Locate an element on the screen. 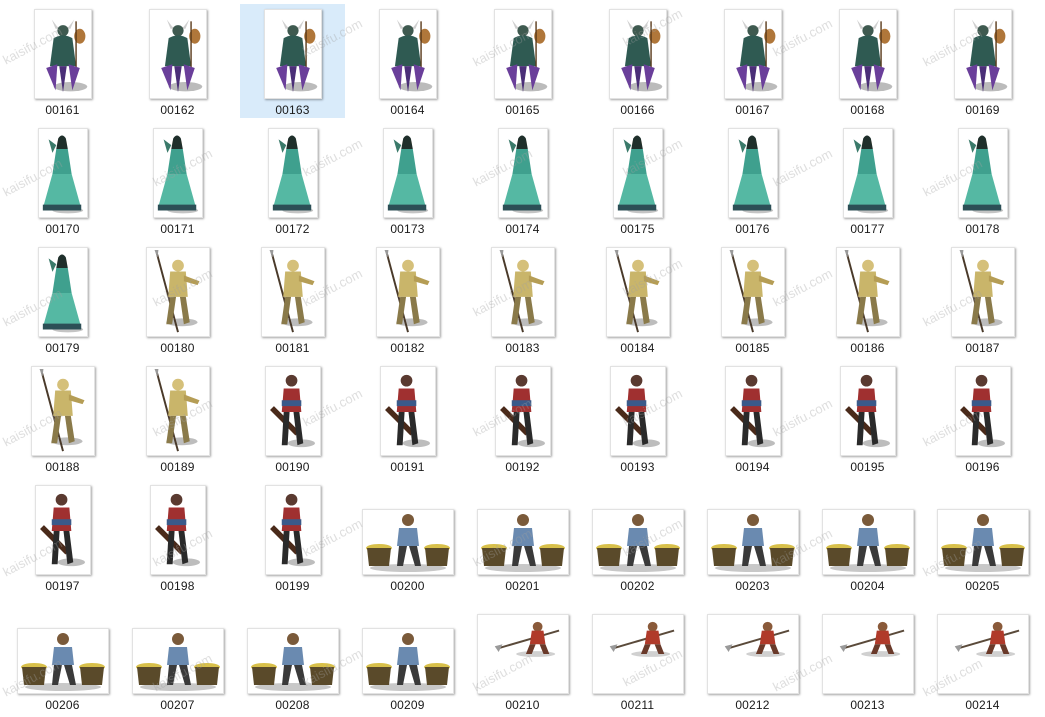 This screenshot has width=1045, height=717. file-tile: 00179 is located at coordinates (62, 299).